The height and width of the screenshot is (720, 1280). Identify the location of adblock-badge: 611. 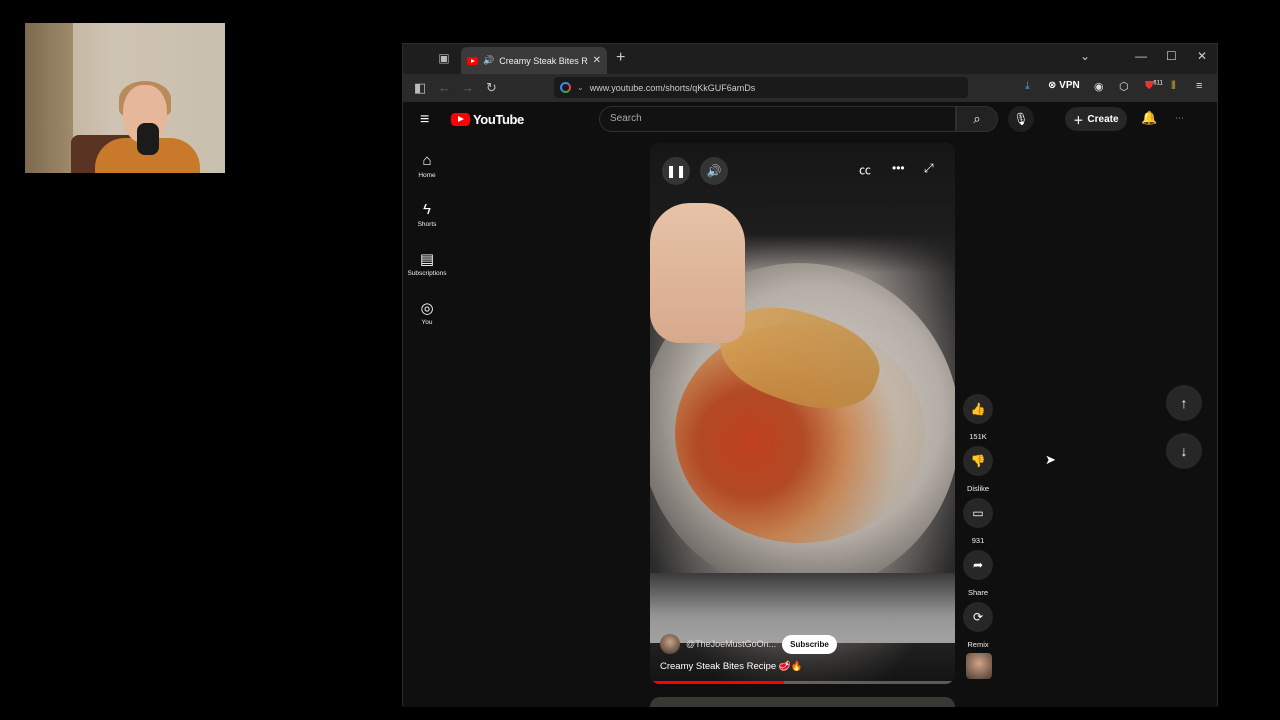
(1158, 83).